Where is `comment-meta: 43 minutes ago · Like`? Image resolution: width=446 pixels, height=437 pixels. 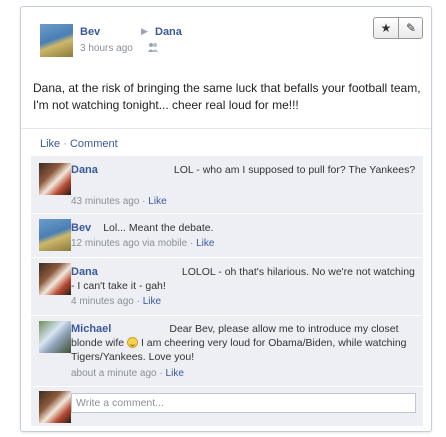
comment-meta: 43 minutes ago · Like is located at coordinates (119, 201).